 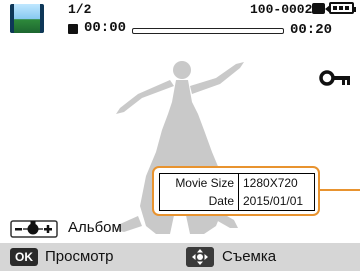 What do you see at coordinates (311, 30) in the screenshot?
I see `remaining-time: 00:20` at bounding box center [311, 30].